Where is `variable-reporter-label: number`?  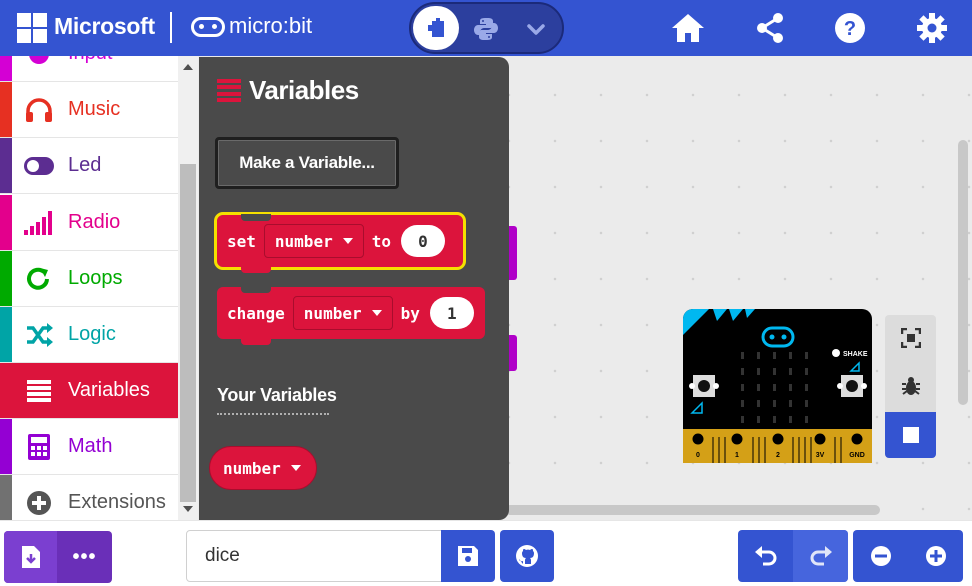 variable-reporter-label: number is located at coordinates (252, 468).